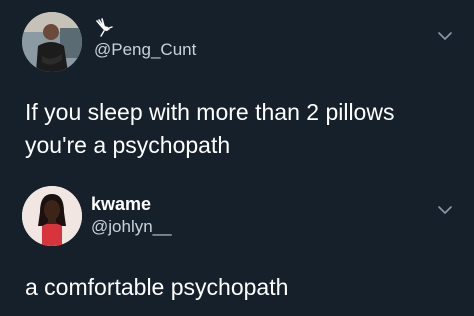 The height and width of the screenshot is (316, 474). Describe the element at coordinates (128, 145) in the screenshot. I see `tweet-text-line: you're a psychopath` at that location.